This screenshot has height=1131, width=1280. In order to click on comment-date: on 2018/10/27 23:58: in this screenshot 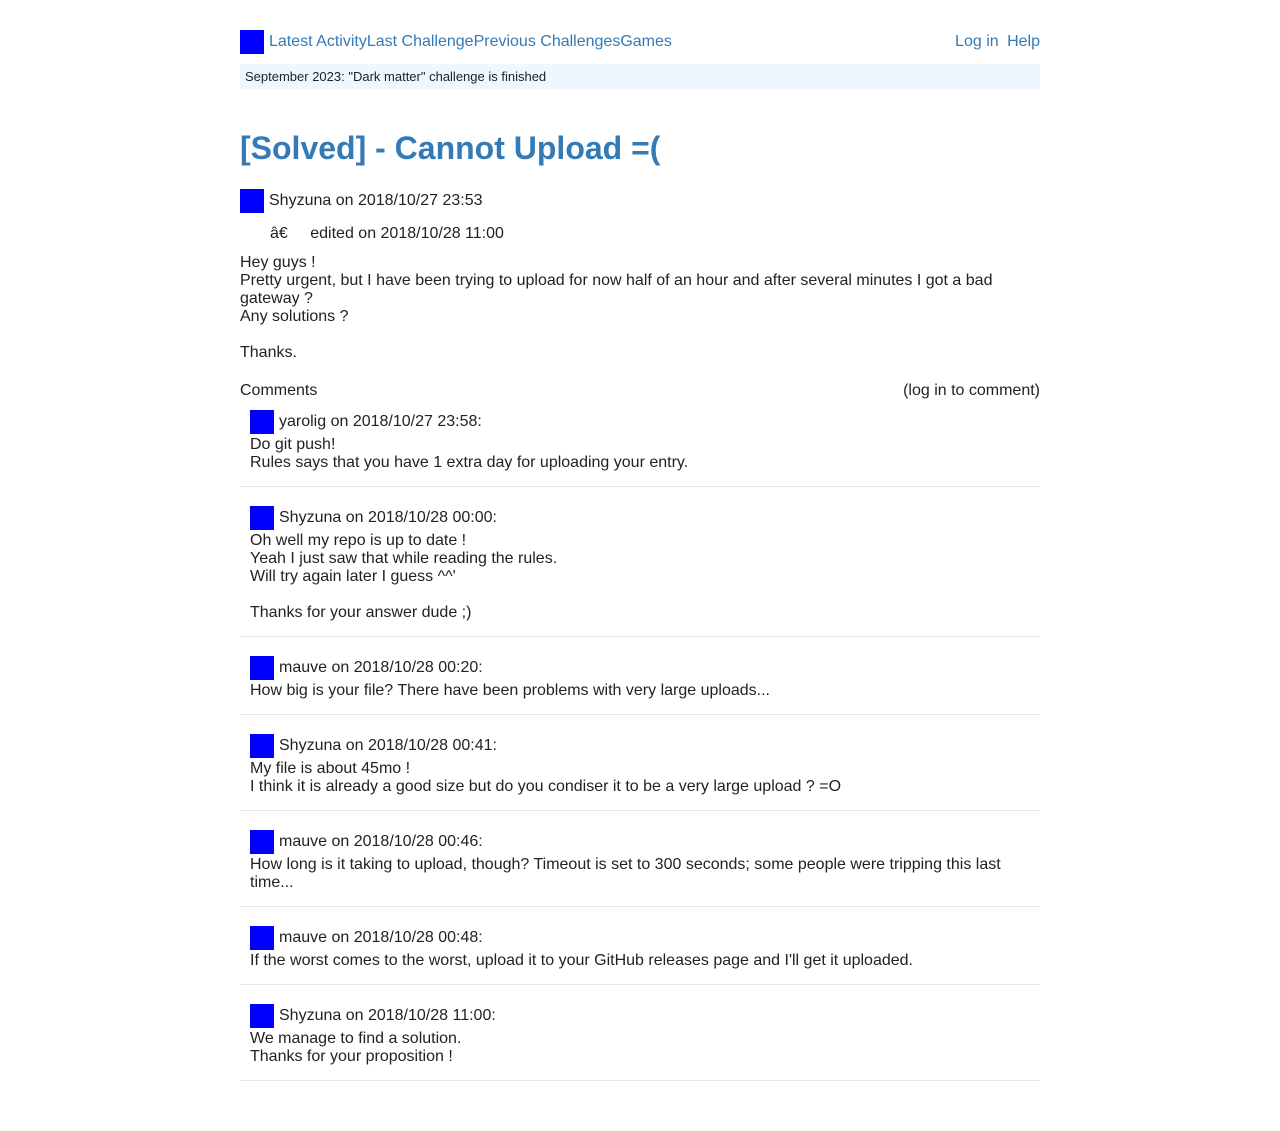, I will do `click(406, 421)`.